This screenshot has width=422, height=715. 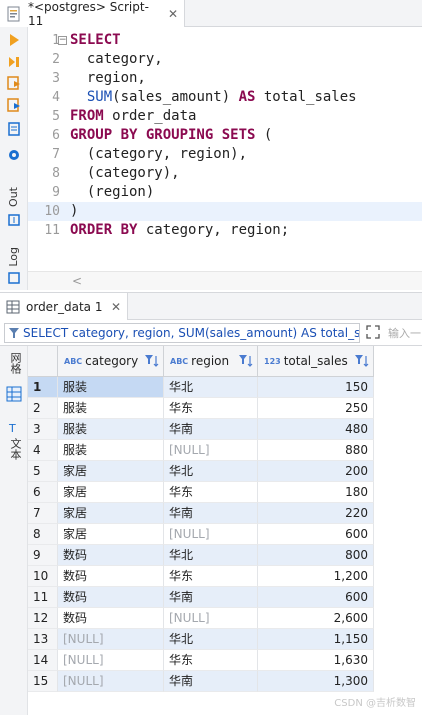 What do you see at coordinates (316, 681) in the screenshot?
I see `cell-total-sales: 1,300` at bounding box center [316, 681].